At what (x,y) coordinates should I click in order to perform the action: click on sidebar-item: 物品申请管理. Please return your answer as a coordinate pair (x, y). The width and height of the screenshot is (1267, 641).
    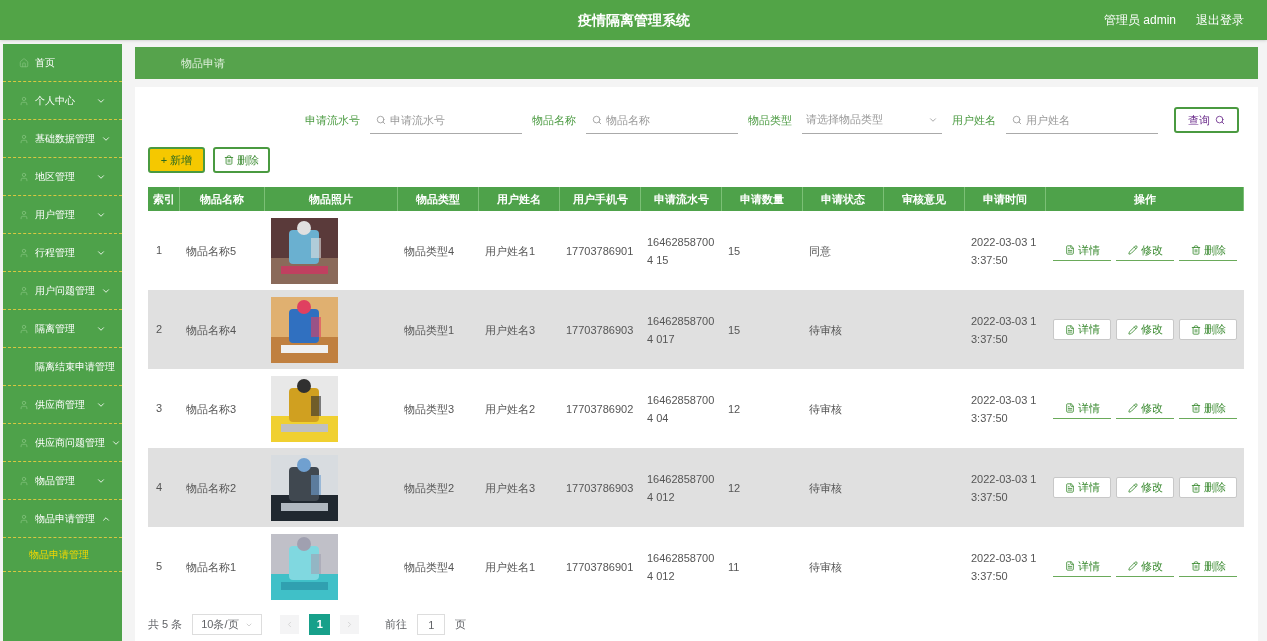
    Looking at the image, I should click on (62, 519).